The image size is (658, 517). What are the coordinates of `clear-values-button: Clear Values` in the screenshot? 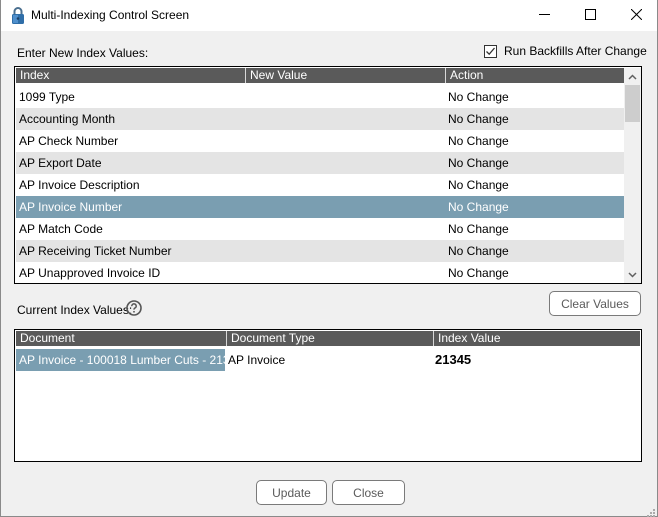 It's located at (595, 303).